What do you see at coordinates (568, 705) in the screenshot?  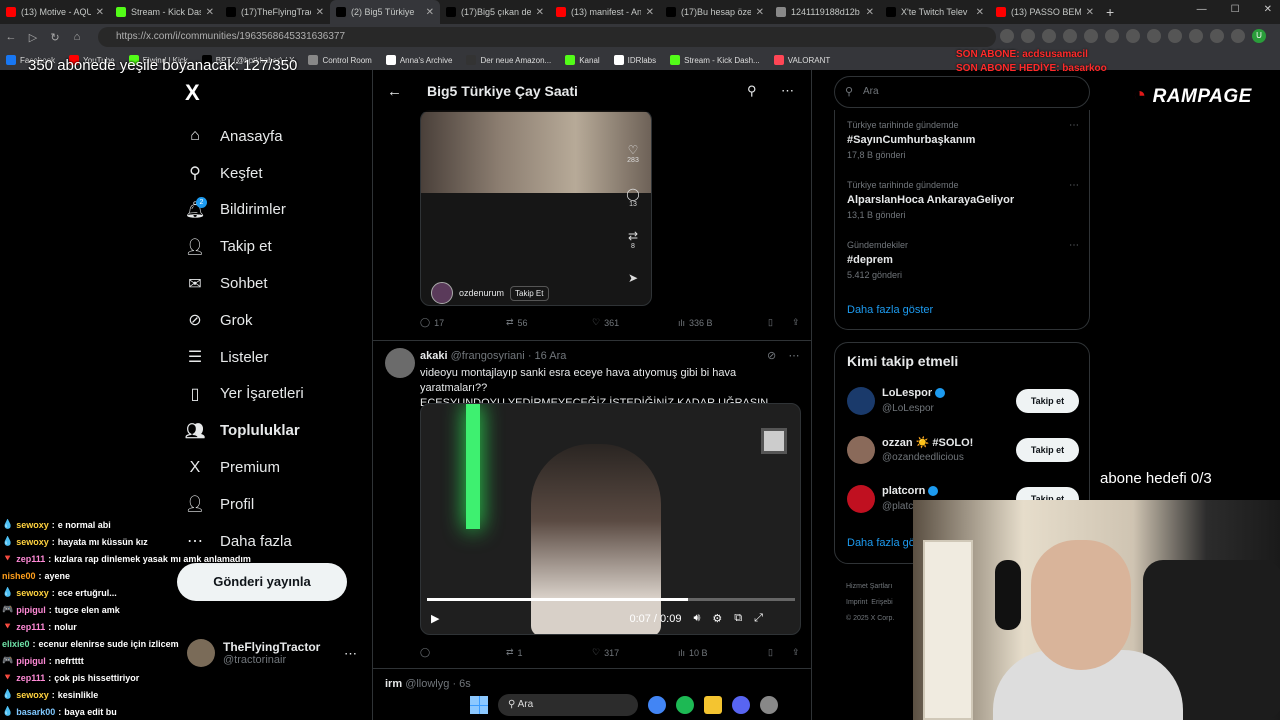 I see `taskbar-search: ⚲ Ara` at bounding box center [568, 705].